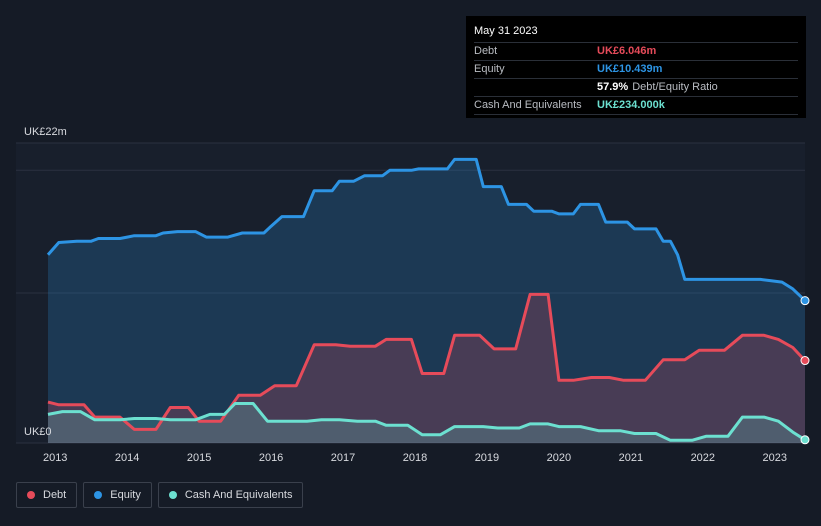 This screenshot has height=526, width=821. I want to click on x-tick-label: 2015, so click(199, 458).